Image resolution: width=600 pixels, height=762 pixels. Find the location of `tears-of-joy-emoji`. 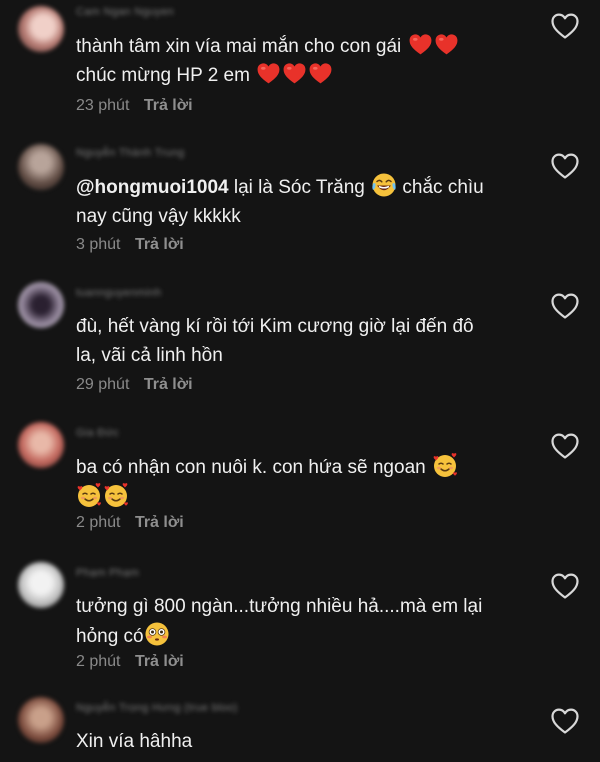

tears-of-joy-emoji is located at coordinates (384, 185).